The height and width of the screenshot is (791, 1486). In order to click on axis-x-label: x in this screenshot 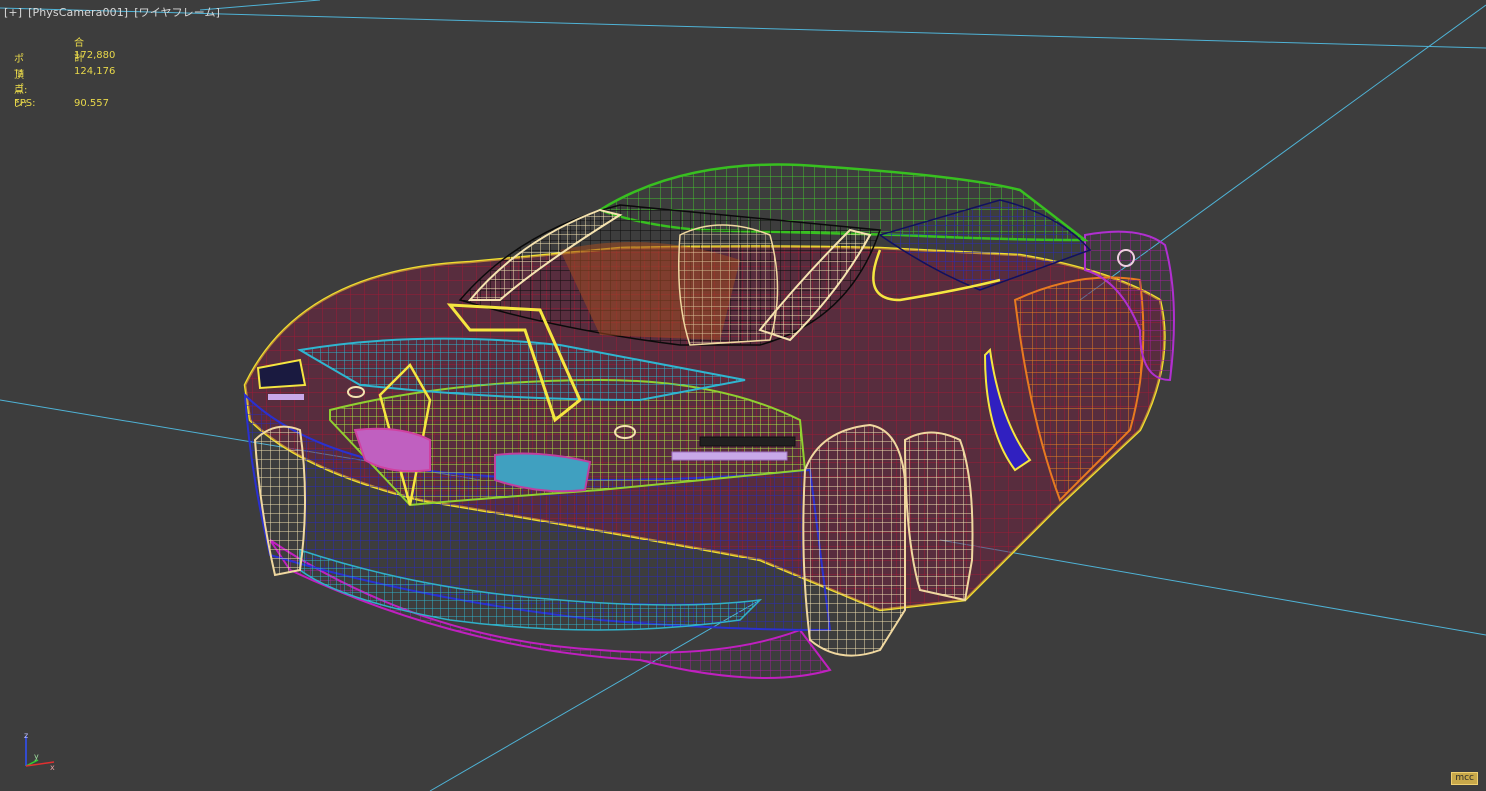, I will do `click(52, 767)`.